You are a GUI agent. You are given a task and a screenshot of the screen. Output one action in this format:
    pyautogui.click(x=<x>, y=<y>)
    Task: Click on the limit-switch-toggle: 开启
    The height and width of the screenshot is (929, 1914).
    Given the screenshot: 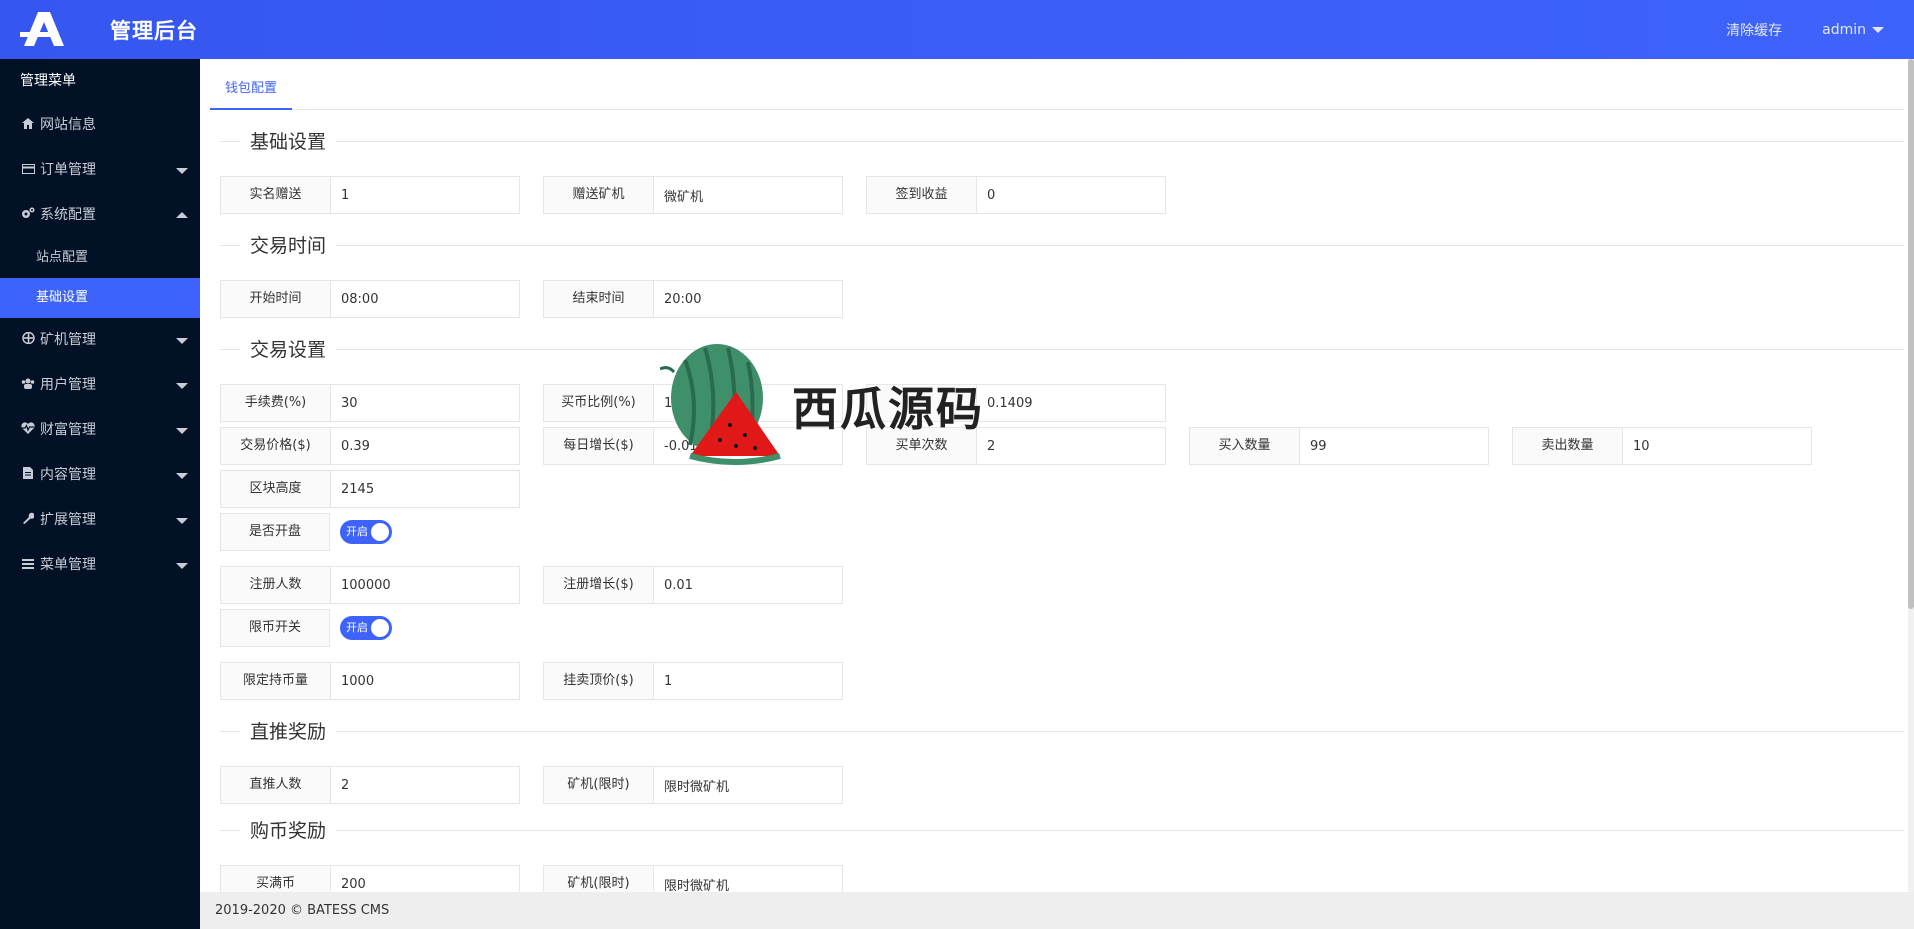 What is the action you would take?
    pyautogui.click(x=366, y=628)
    